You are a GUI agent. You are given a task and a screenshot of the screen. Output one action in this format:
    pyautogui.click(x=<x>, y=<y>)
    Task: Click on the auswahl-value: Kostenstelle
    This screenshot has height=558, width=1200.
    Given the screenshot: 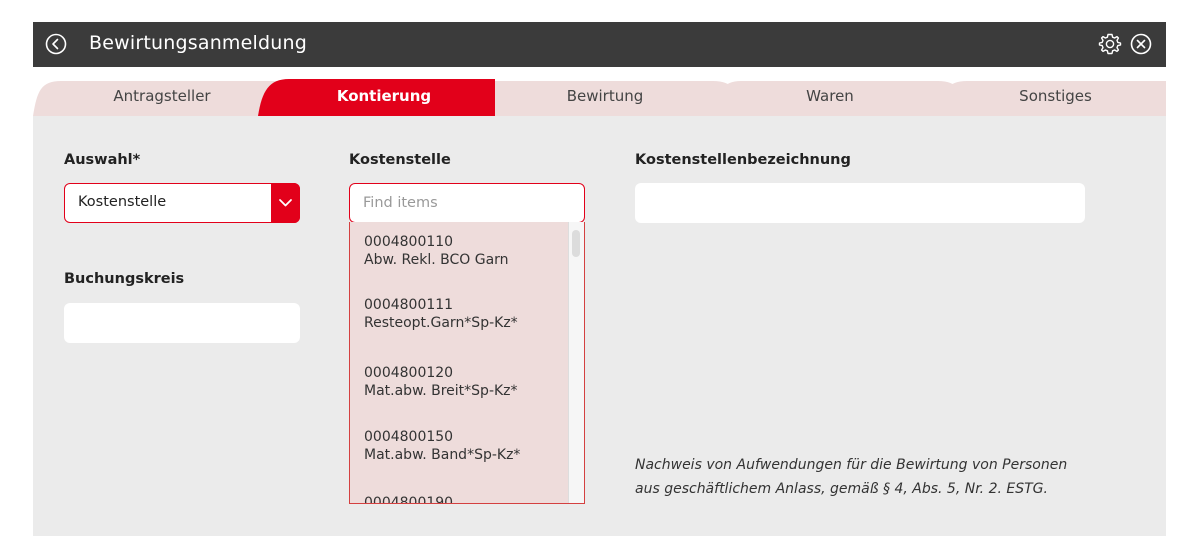 What is the action you would take?
    pyautogui.click(x=122, y=202)
    